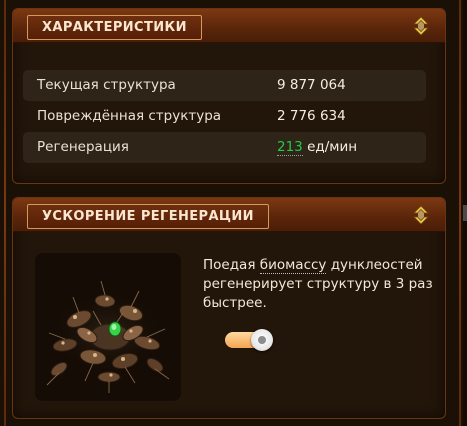 This screenshot has width=467, height=426. I want to click on regen-rate-value: 213, so click(290, 147).